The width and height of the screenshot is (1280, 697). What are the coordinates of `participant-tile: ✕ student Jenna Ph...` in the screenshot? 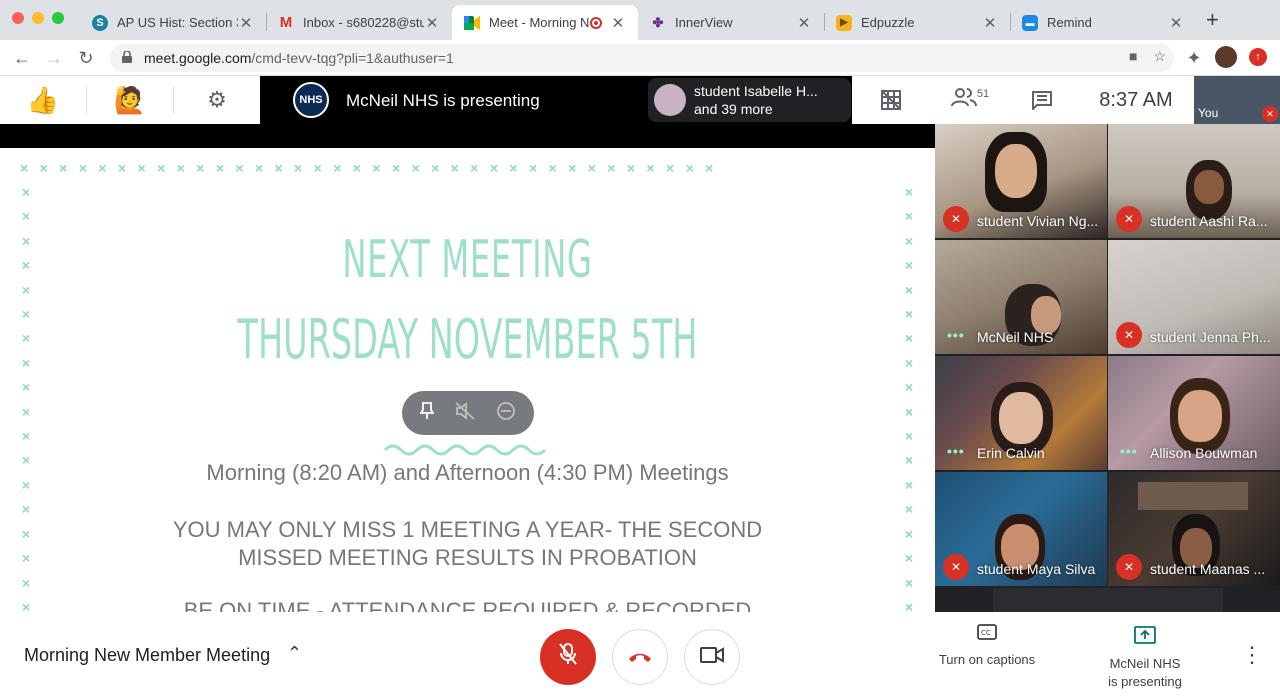 It's located at (1194, 297).